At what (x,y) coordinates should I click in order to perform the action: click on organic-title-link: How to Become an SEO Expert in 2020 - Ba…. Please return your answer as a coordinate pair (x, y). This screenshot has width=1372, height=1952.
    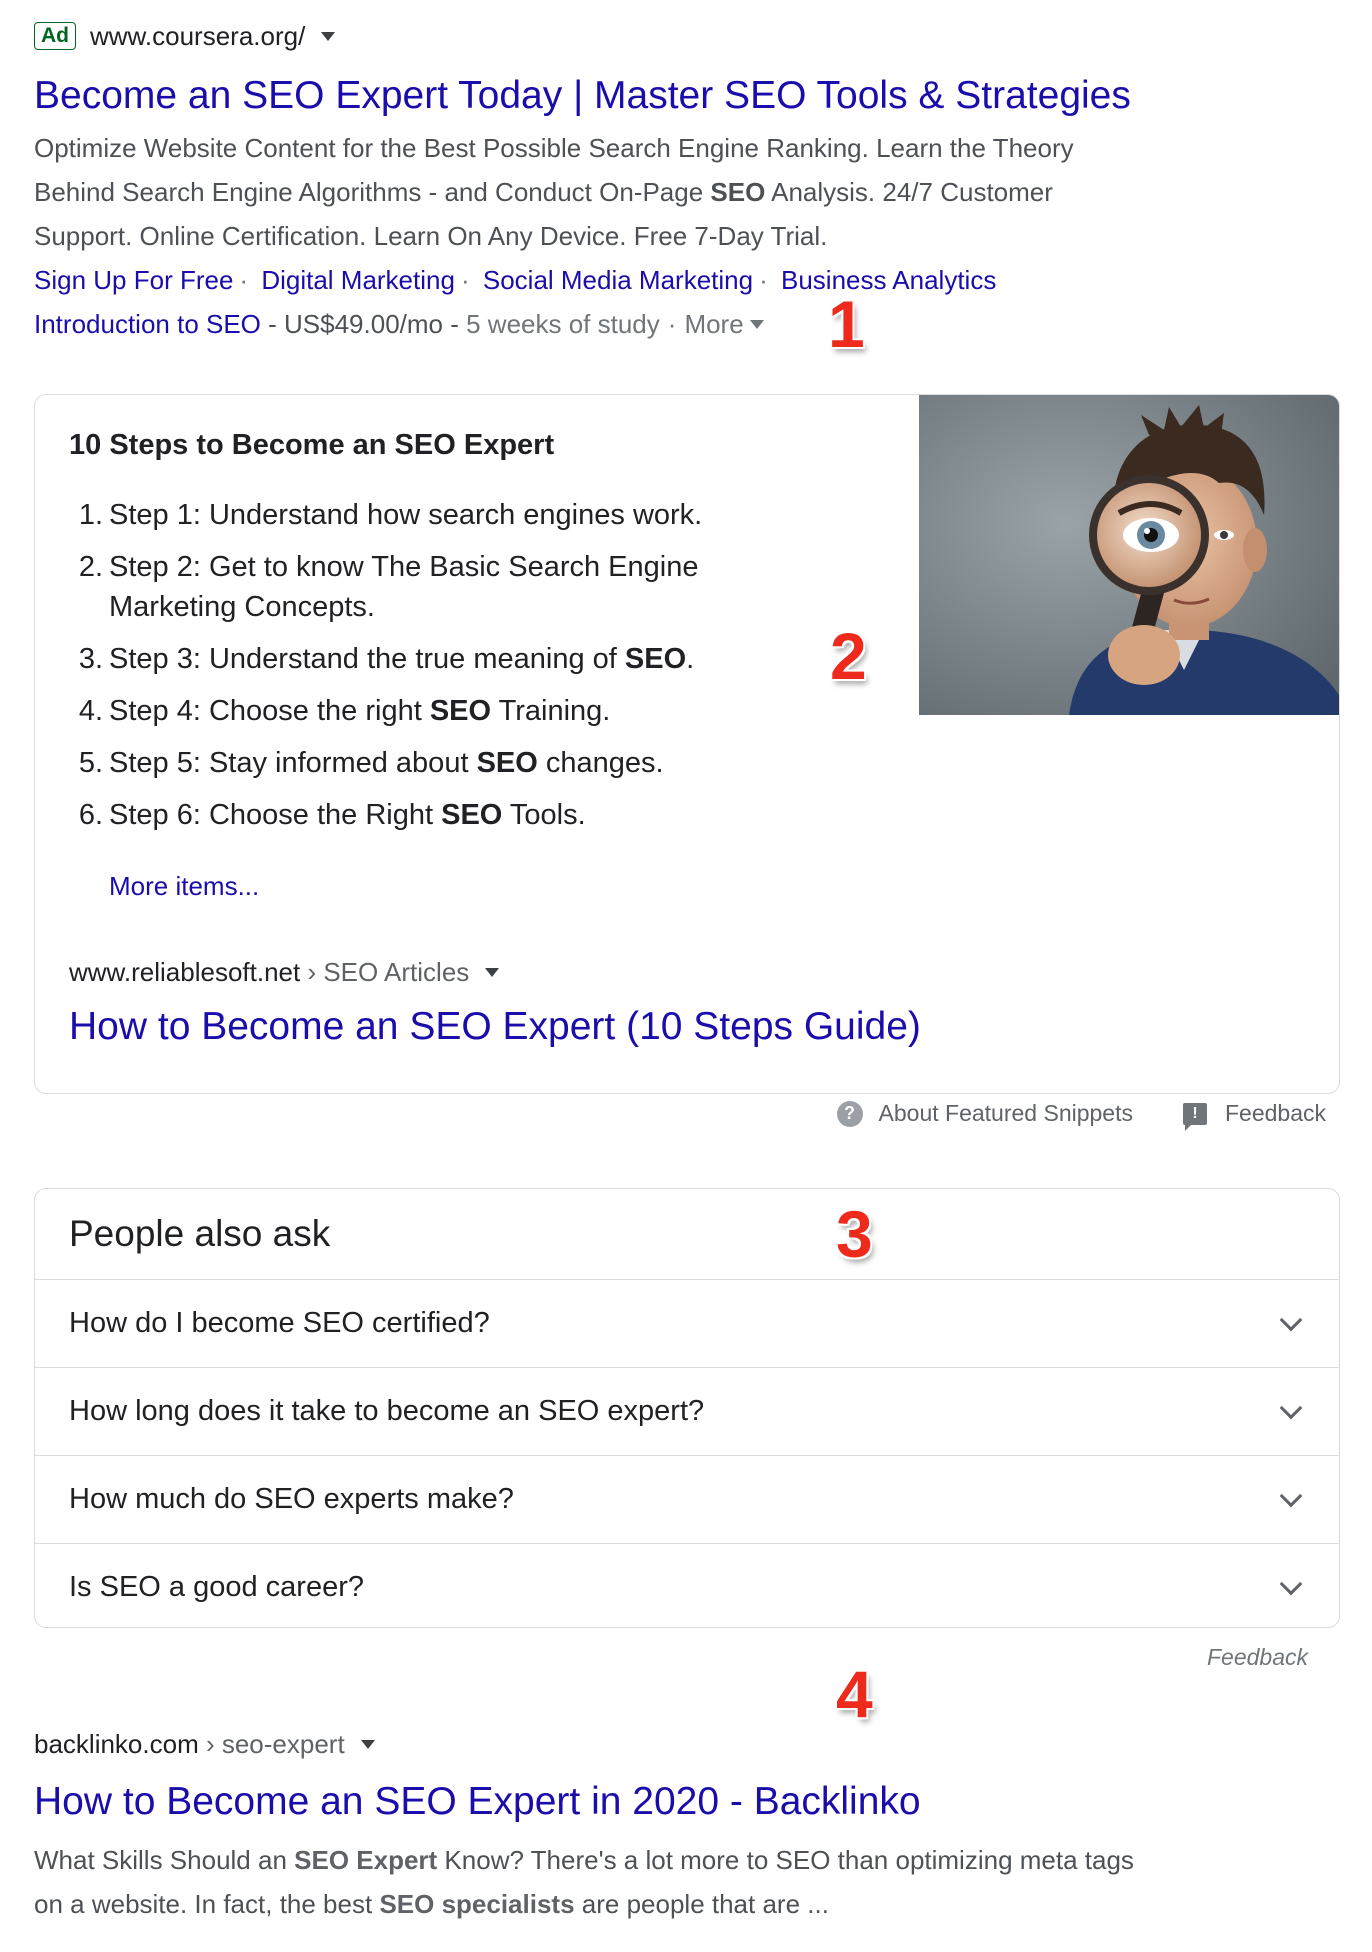
    Looking at the image, I should click on (664, 1802).